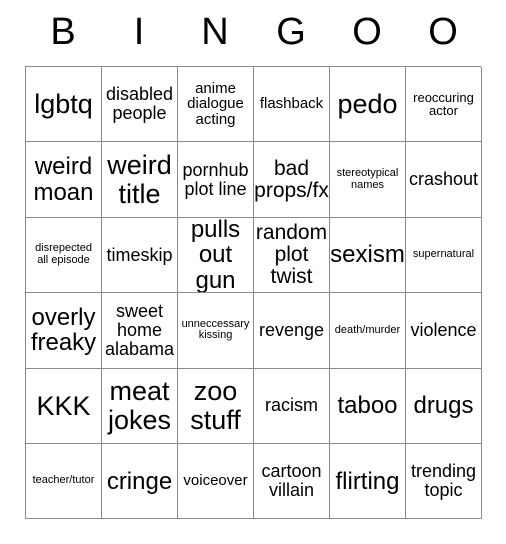  What do you see at coordinates (139, 32) in the screenshot?
I see `bingo-header-letter-2: I` at bounding box center [139, 32].